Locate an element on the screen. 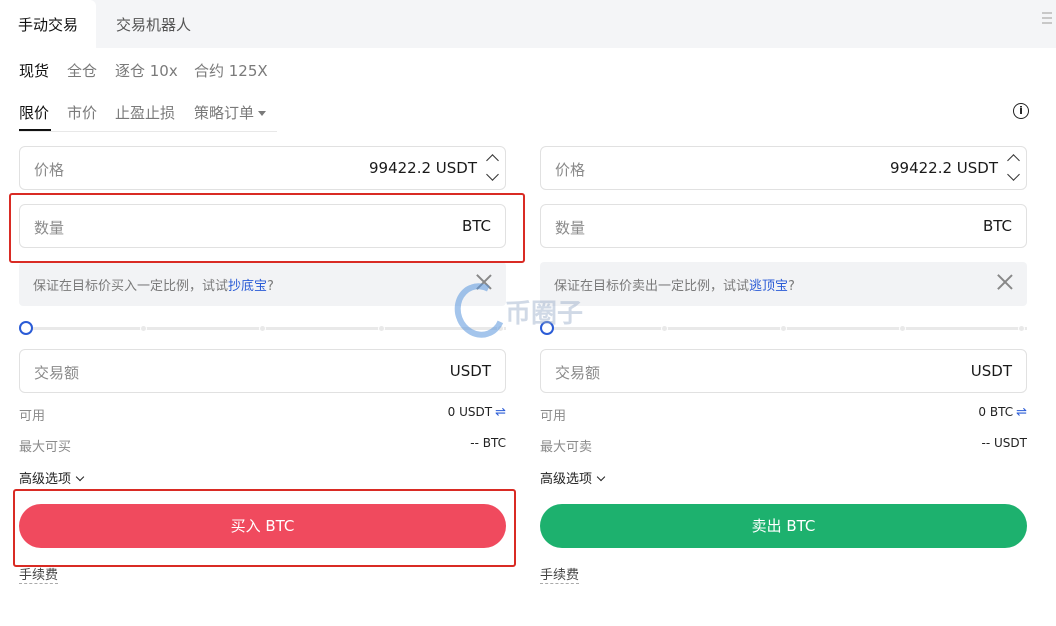 This screenshot has height=626, width=1056. buy-fee-link: 手续费 is located at coordinates (39, 574).